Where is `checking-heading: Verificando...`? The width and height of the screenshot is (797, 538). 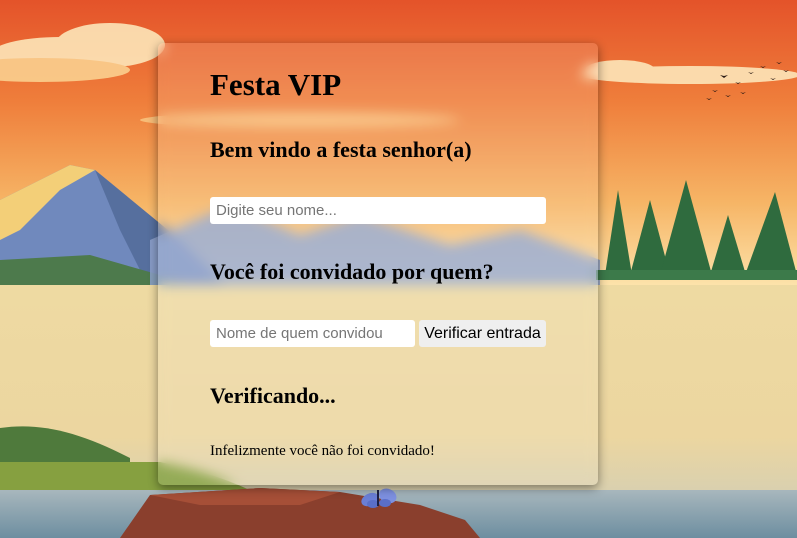
checking-heading: Verificando... is located at coordinates (273, 395).